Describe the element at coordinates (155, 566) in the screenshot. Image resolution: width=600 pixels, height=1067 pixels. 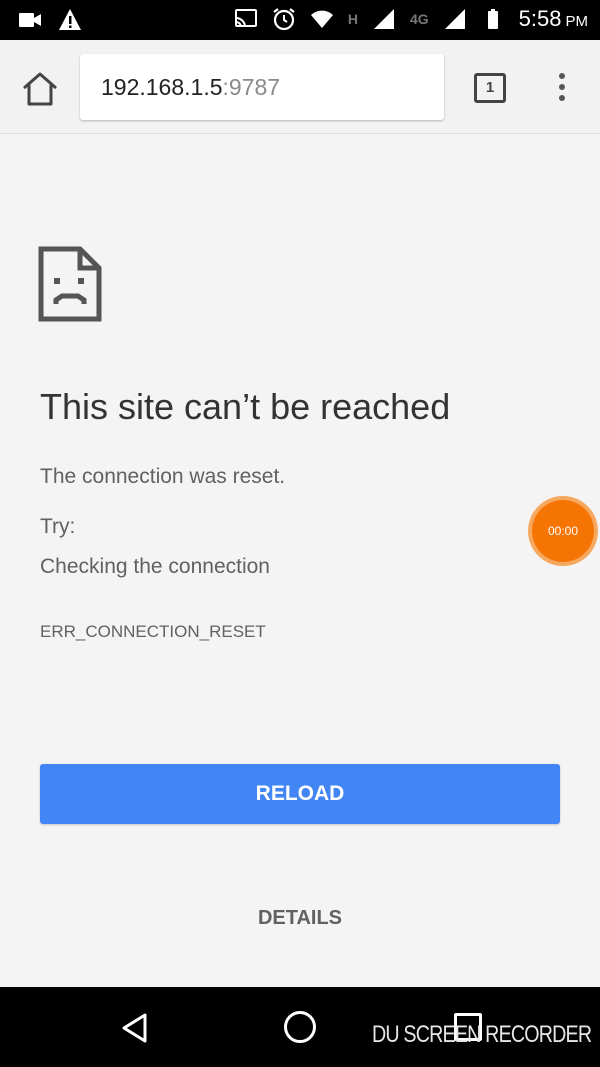
I see `suggestion-text: Checking the connection` at that location.